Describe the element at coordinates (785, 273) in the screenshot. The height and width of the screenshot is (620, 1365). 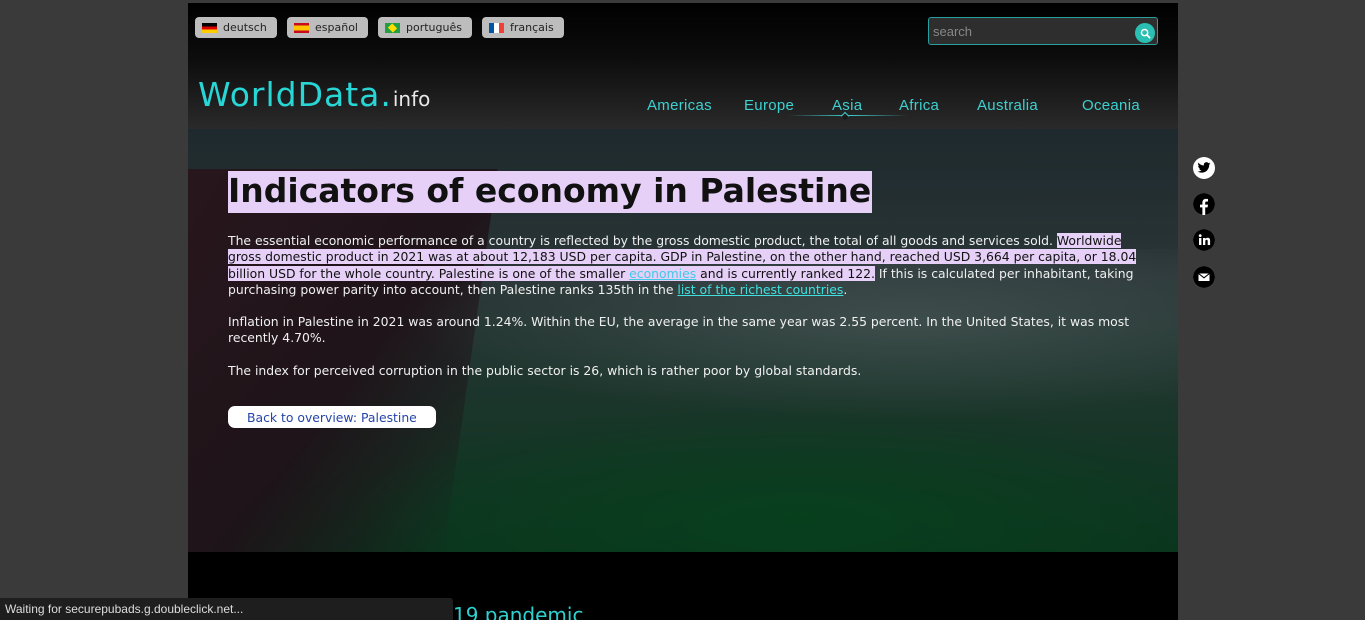
I see `gdp-text-hl2: and is currently ranked 122.` at that location.